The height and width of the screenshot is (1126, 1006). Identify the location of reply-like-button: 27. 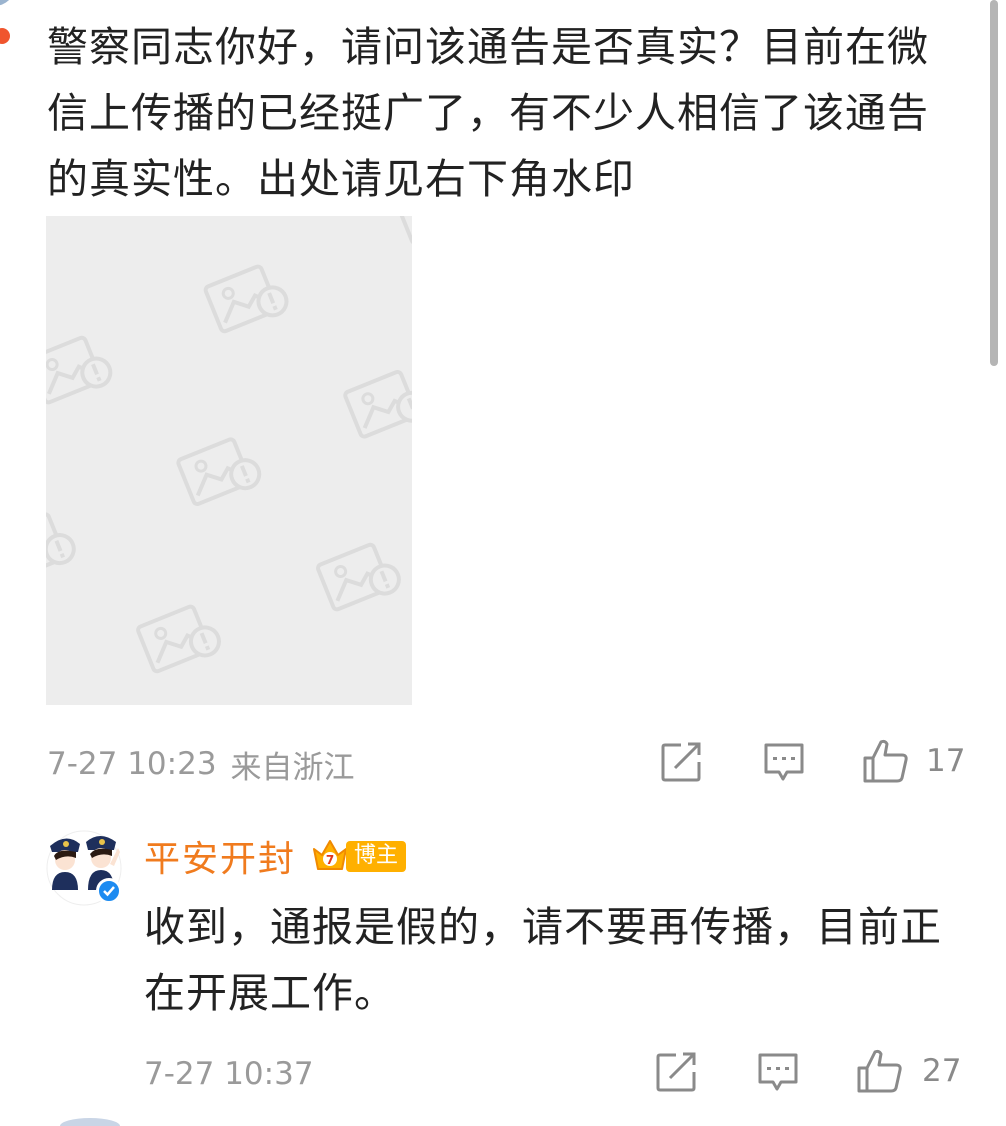
(908, 1071).